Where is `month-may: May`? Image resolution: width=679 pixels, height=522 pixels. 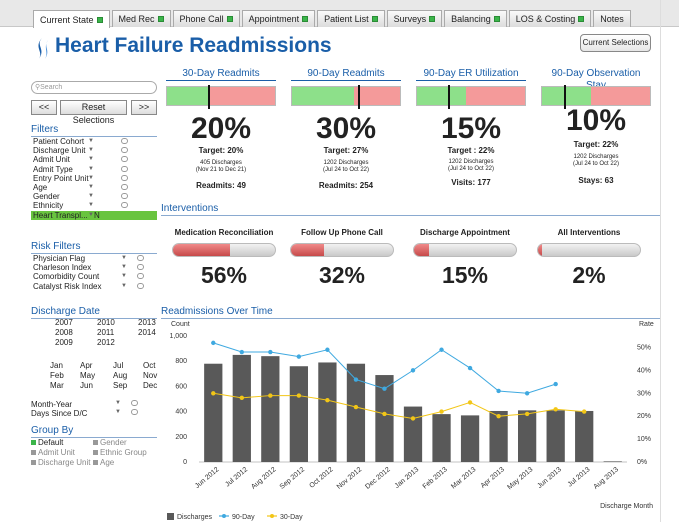
month-may: May is located at coordinates (87, 375).